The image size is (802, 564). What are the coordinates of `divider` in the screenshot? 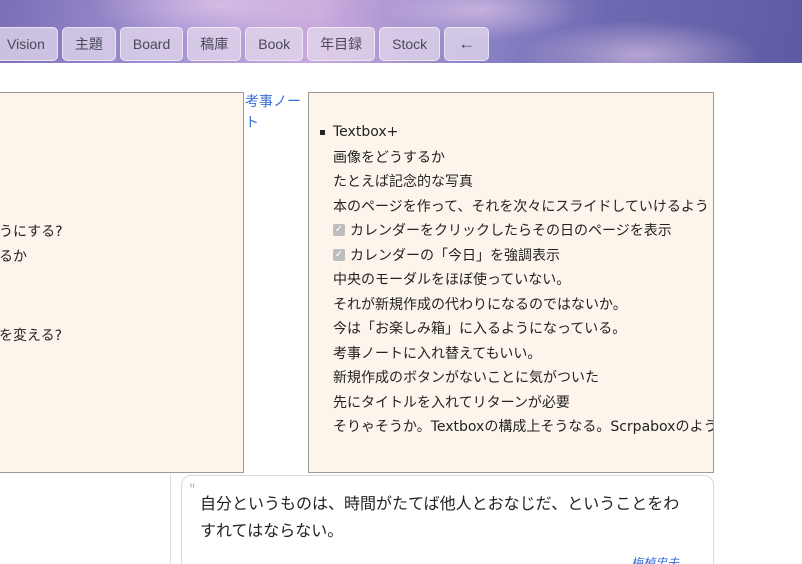 It's located at (170, 519).